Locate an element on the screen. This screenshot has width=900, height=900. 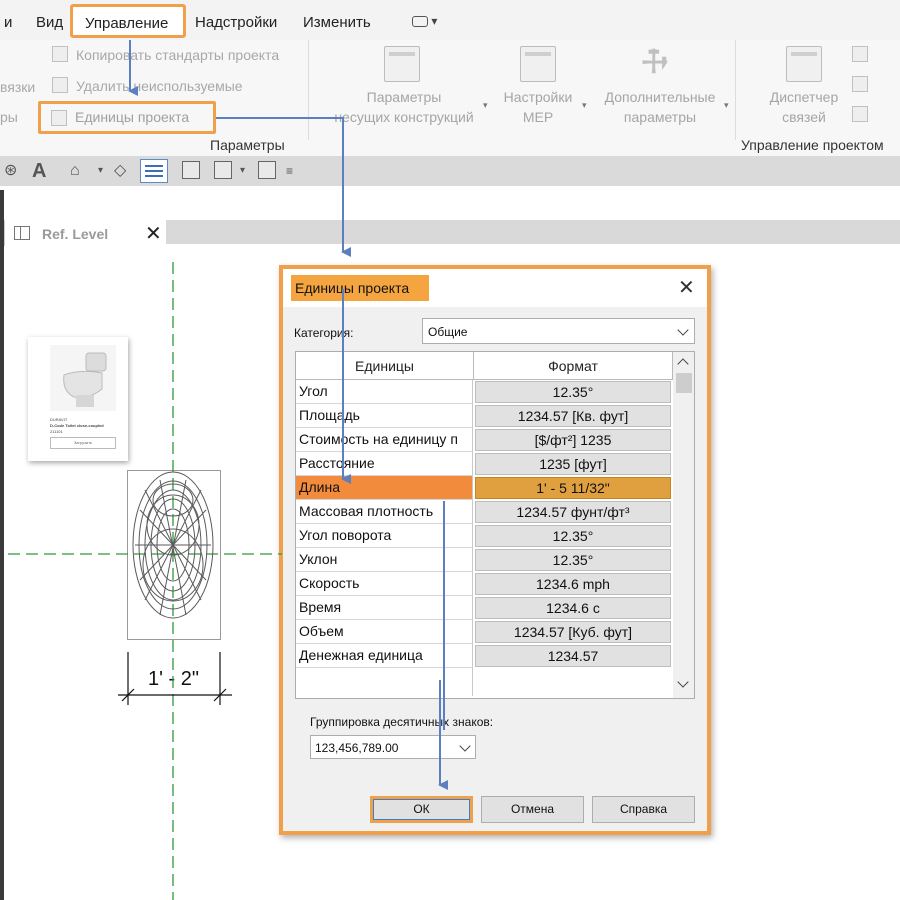
close-hidden-icon is located at coordinates (191, 170).